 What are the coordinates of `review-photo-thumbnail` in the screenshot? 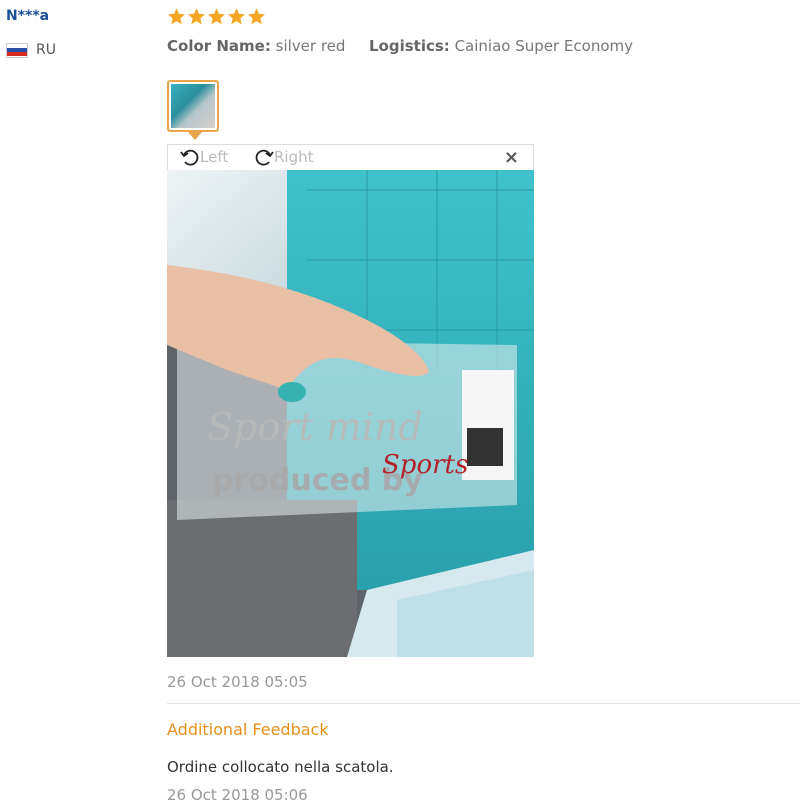 It's located at (193, 106).